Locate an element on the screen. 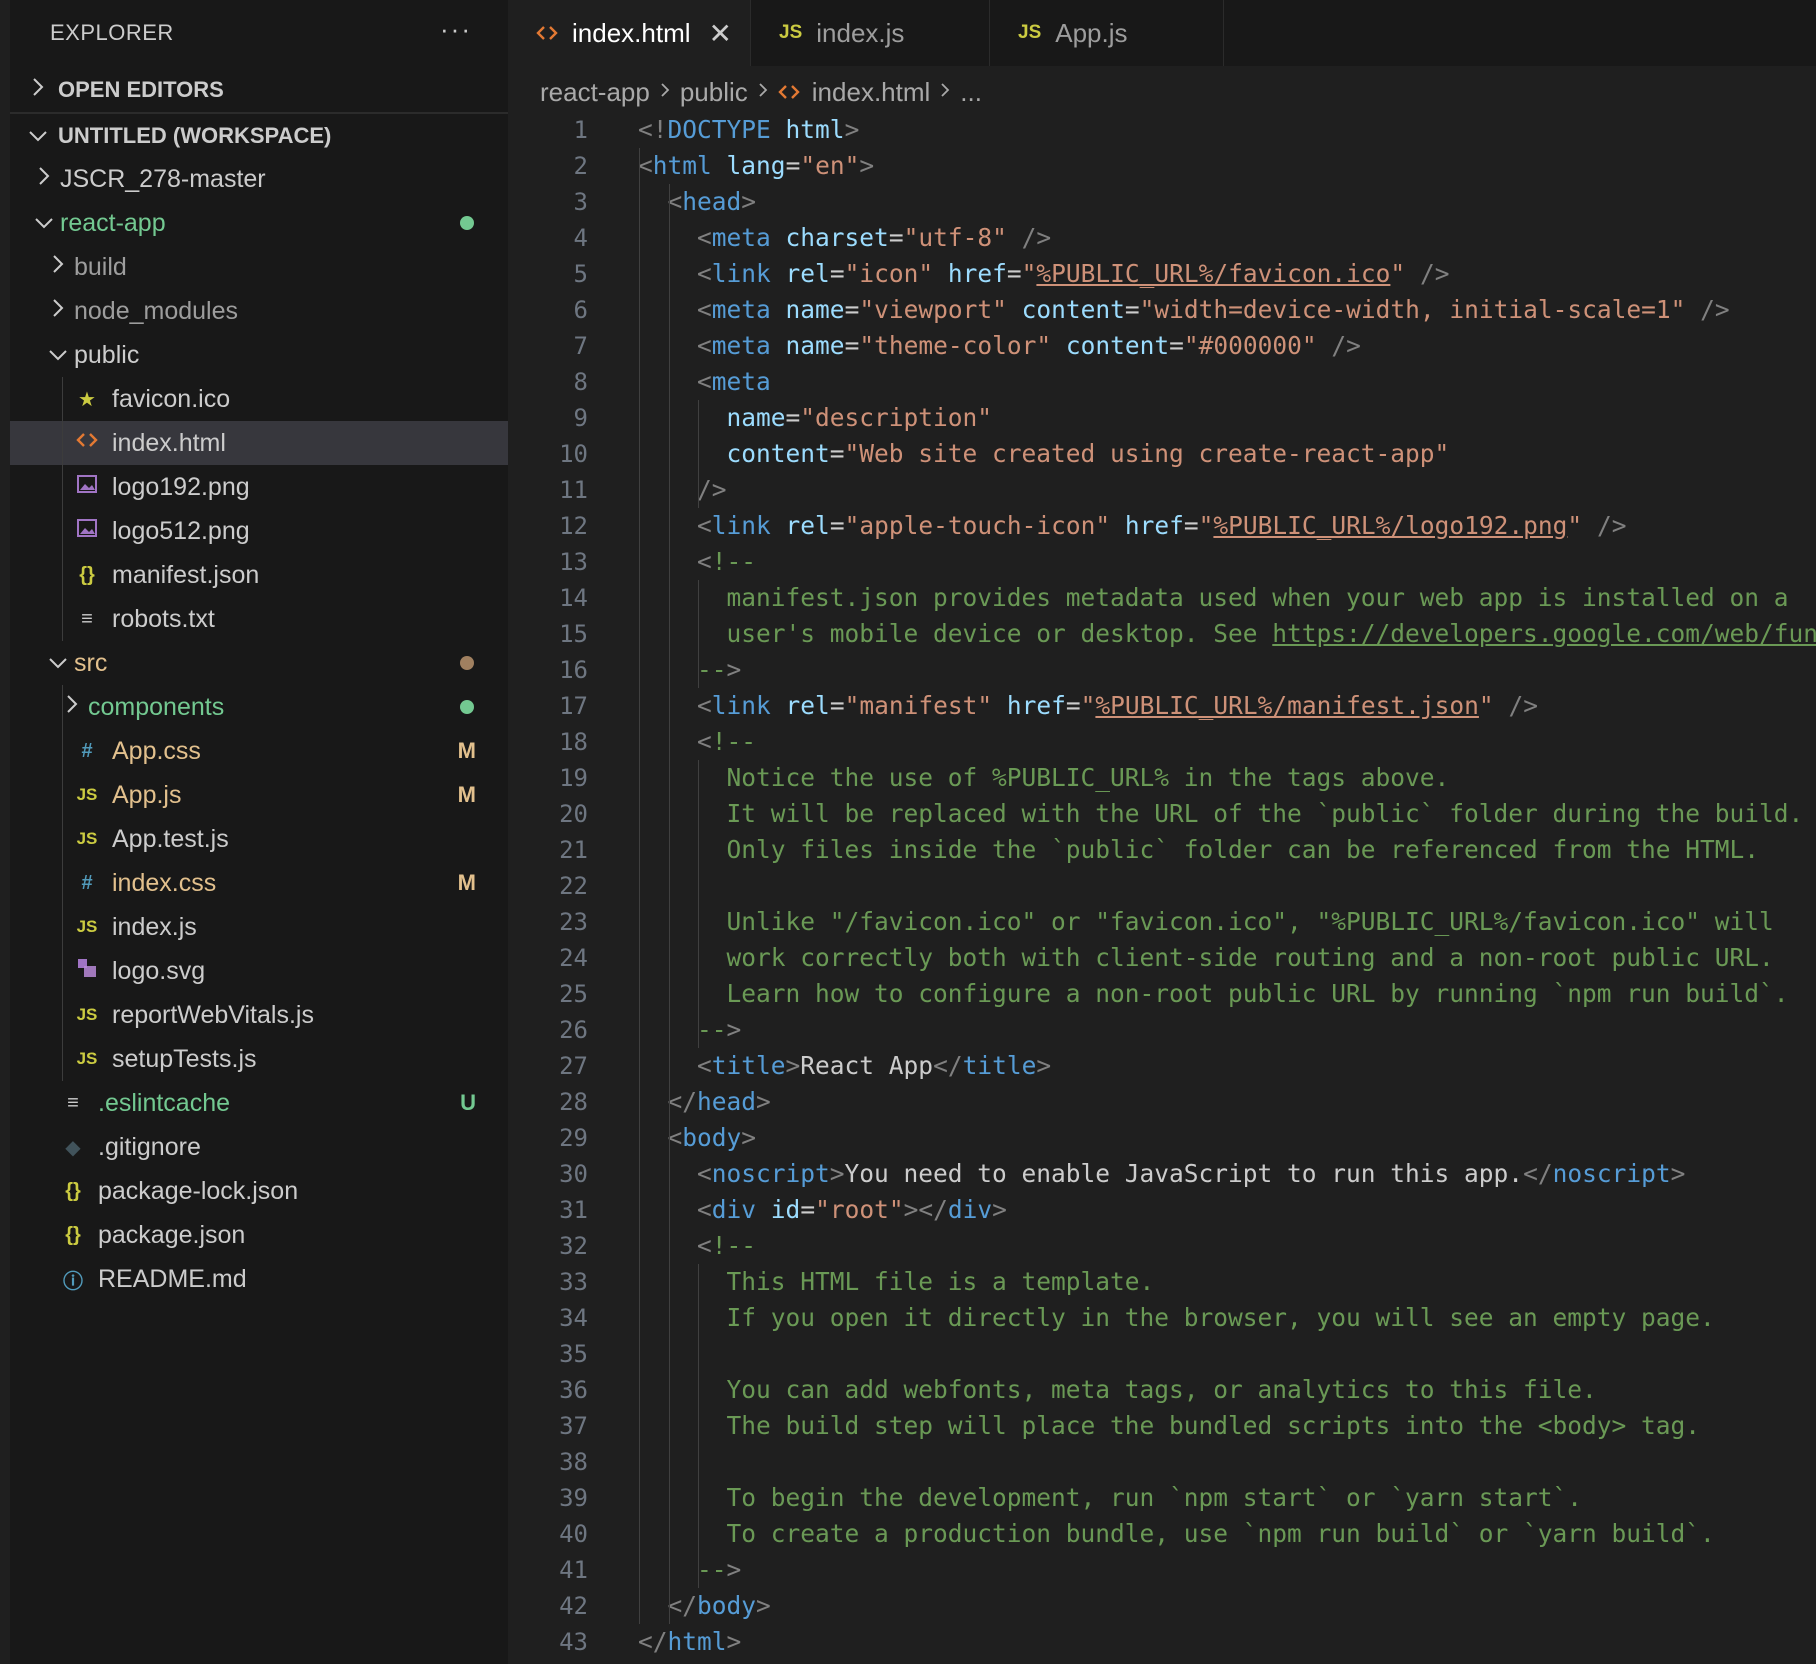 The height and width of the screenshot is (1664, 1816). json-icon: {} is located at coordinates (73, 1234).